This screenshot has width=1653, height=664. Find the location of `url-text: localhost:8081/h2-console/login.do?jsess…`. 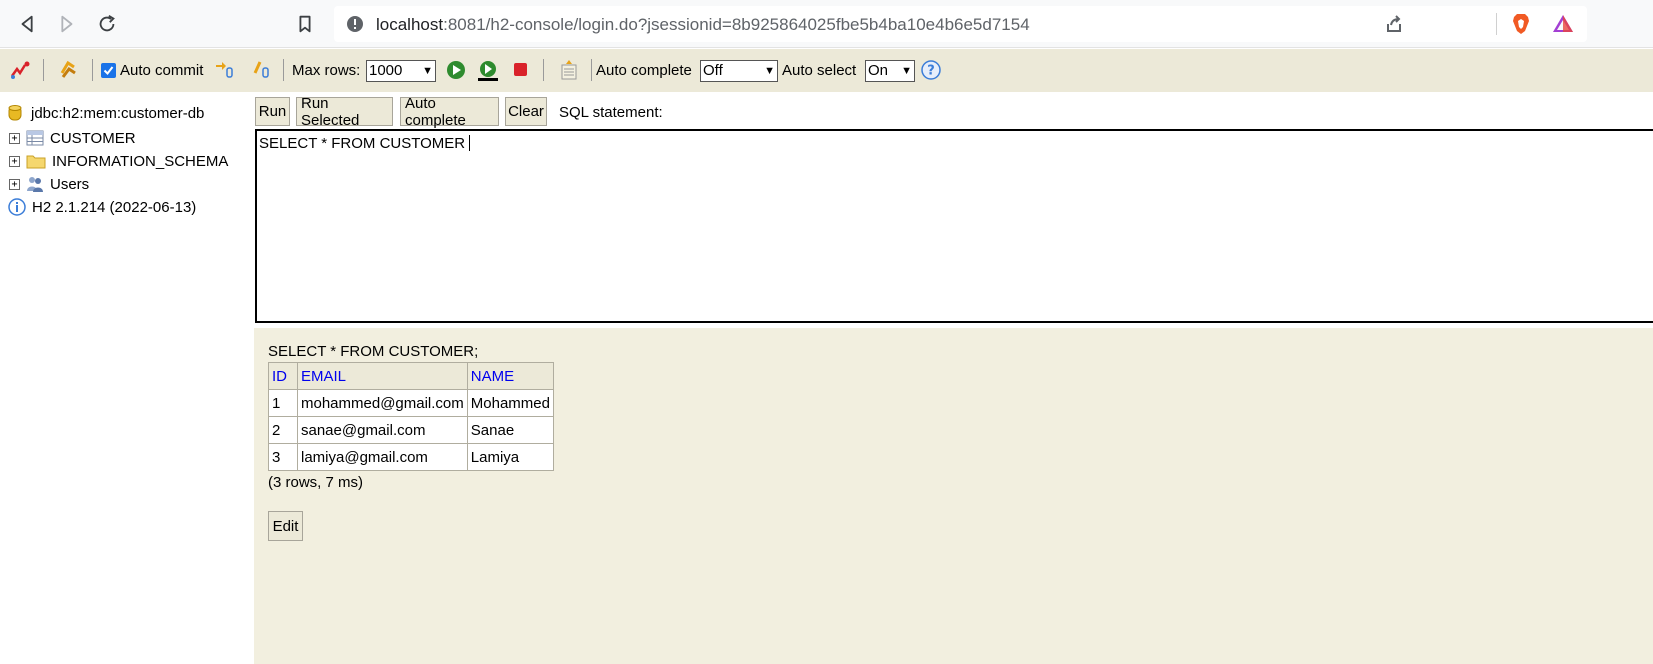

url-text: localhost:8081/h2-console/login.do?jsess… is located at coordinates (703, 25).